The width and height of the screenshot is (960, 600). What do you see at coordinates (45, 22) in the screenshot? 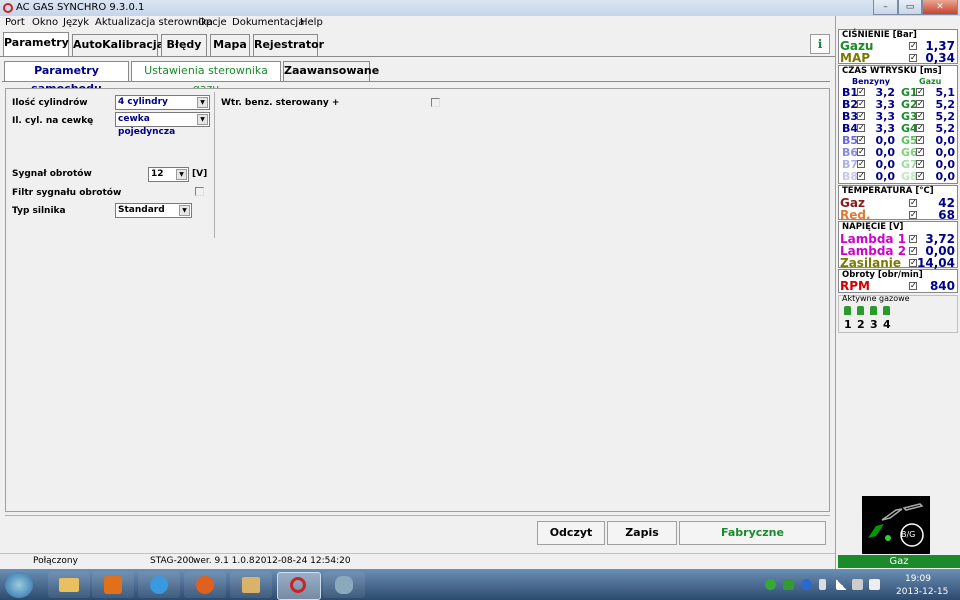
I see `menu-okno: Okno` at bounding box center [45, 22].